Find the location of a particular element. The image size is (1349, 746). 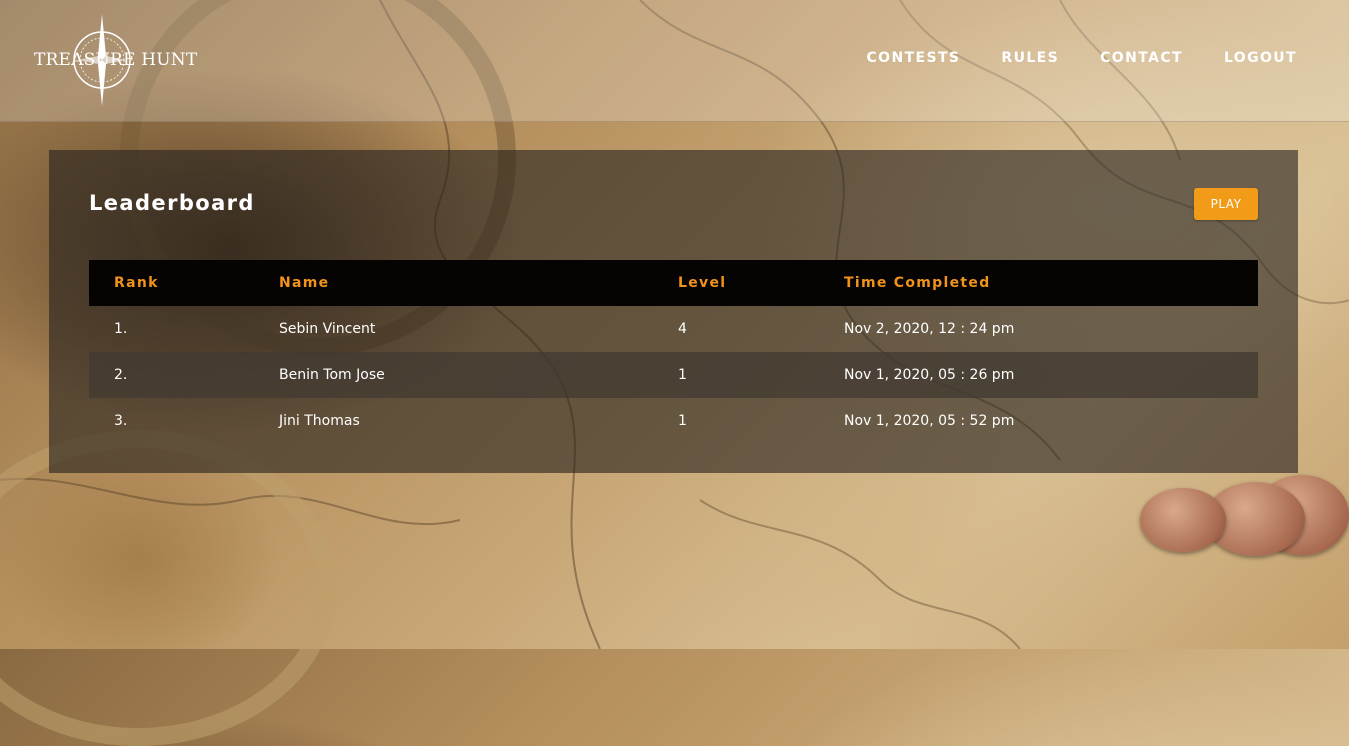

time-cell: Nov 1, 2020, 05 : 52 pm is located at coordinates (929, 421).